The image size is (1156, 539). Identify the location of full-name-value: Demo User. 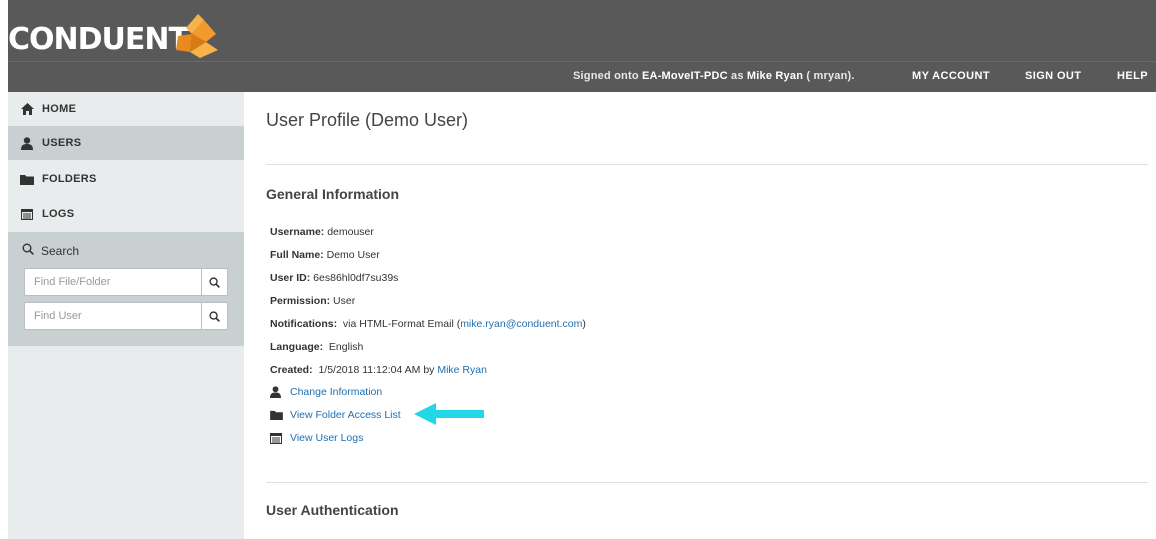
(351, 255).